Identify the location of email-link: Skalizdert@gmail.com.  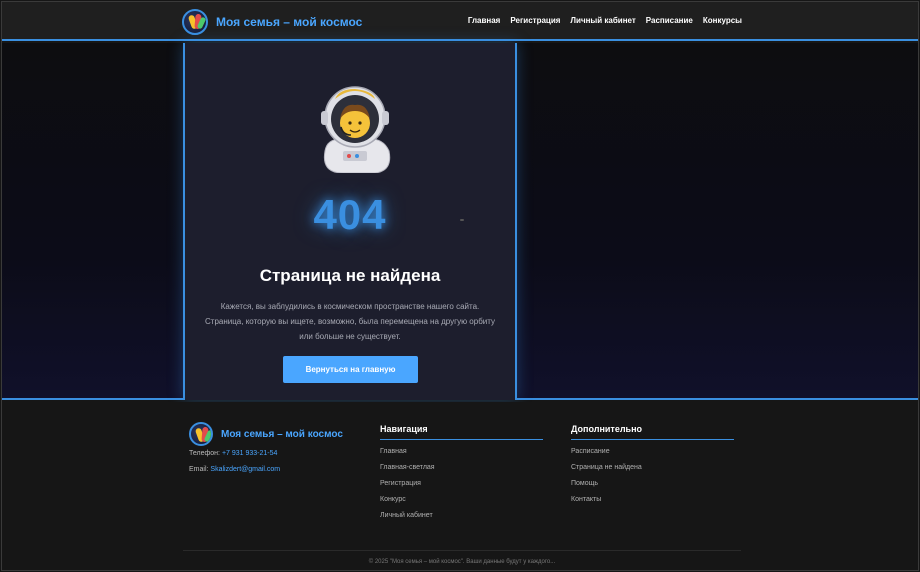
(245, 469).